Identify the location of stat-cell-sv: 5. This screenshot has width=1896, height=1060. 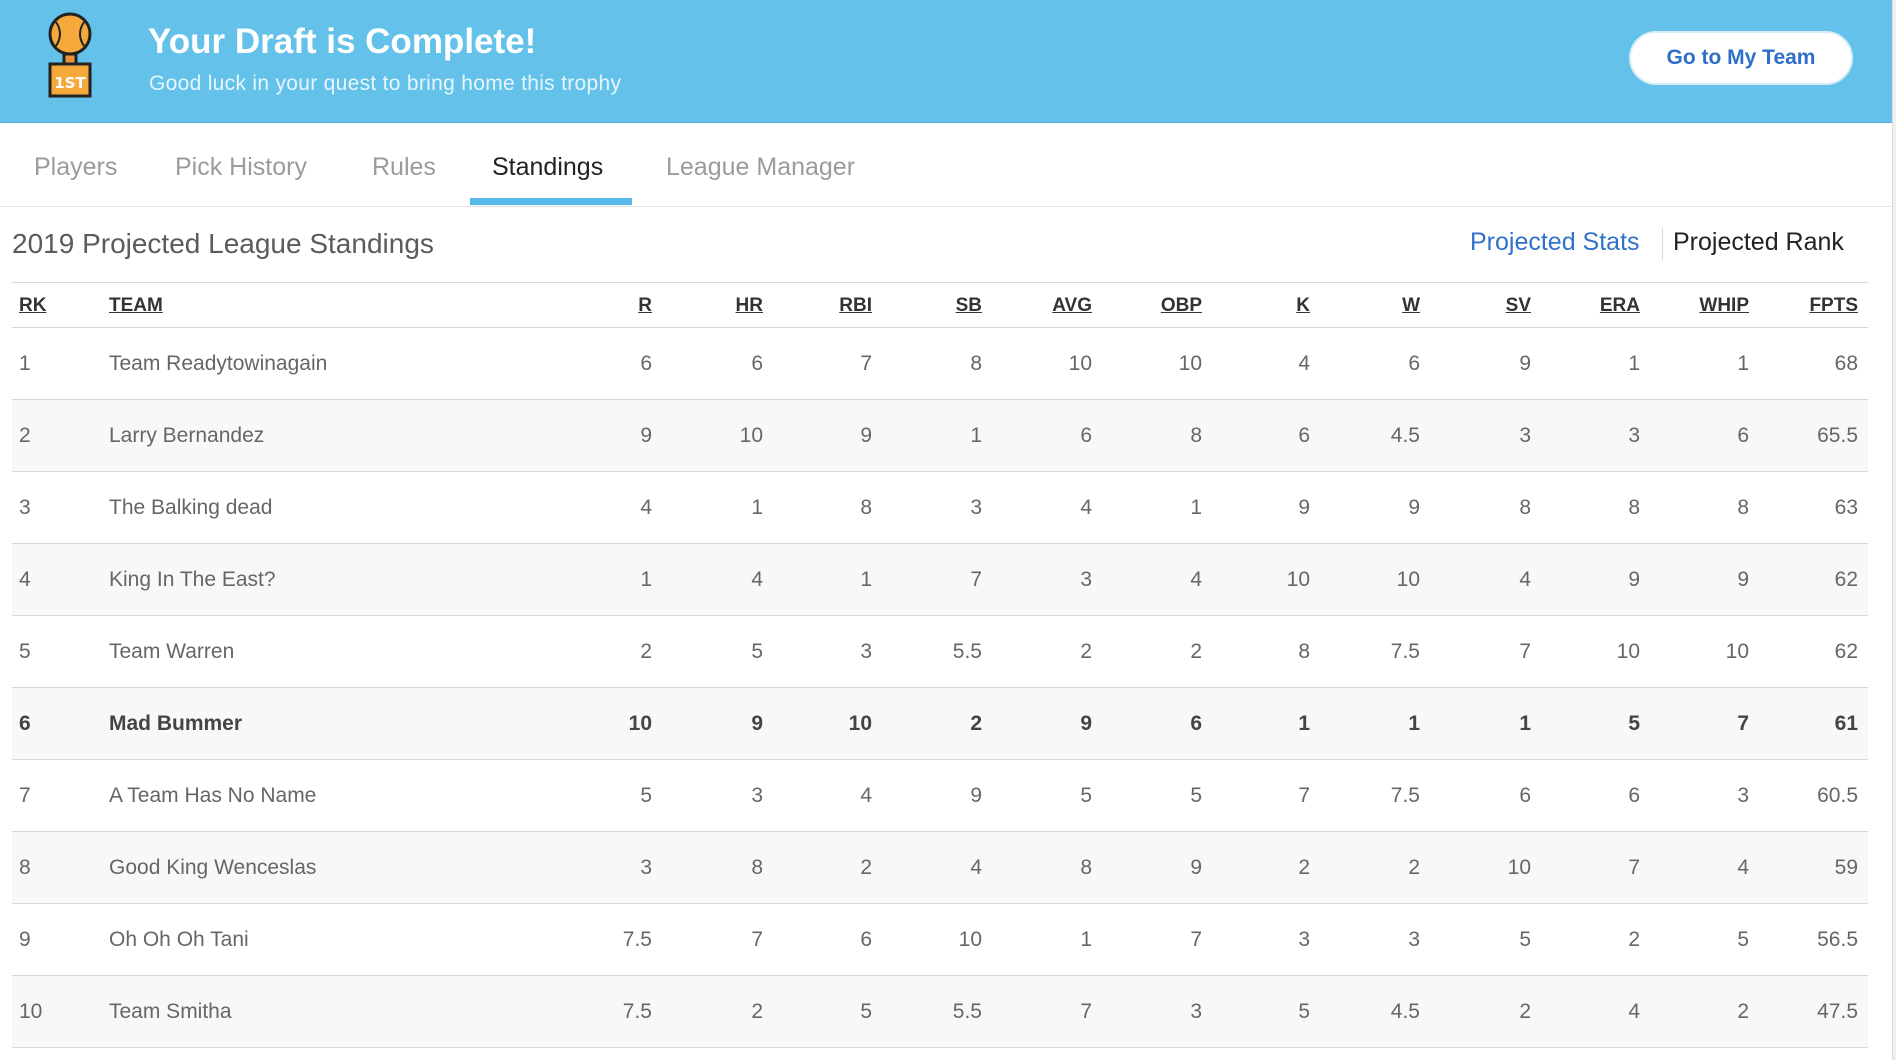
(1525, 939).